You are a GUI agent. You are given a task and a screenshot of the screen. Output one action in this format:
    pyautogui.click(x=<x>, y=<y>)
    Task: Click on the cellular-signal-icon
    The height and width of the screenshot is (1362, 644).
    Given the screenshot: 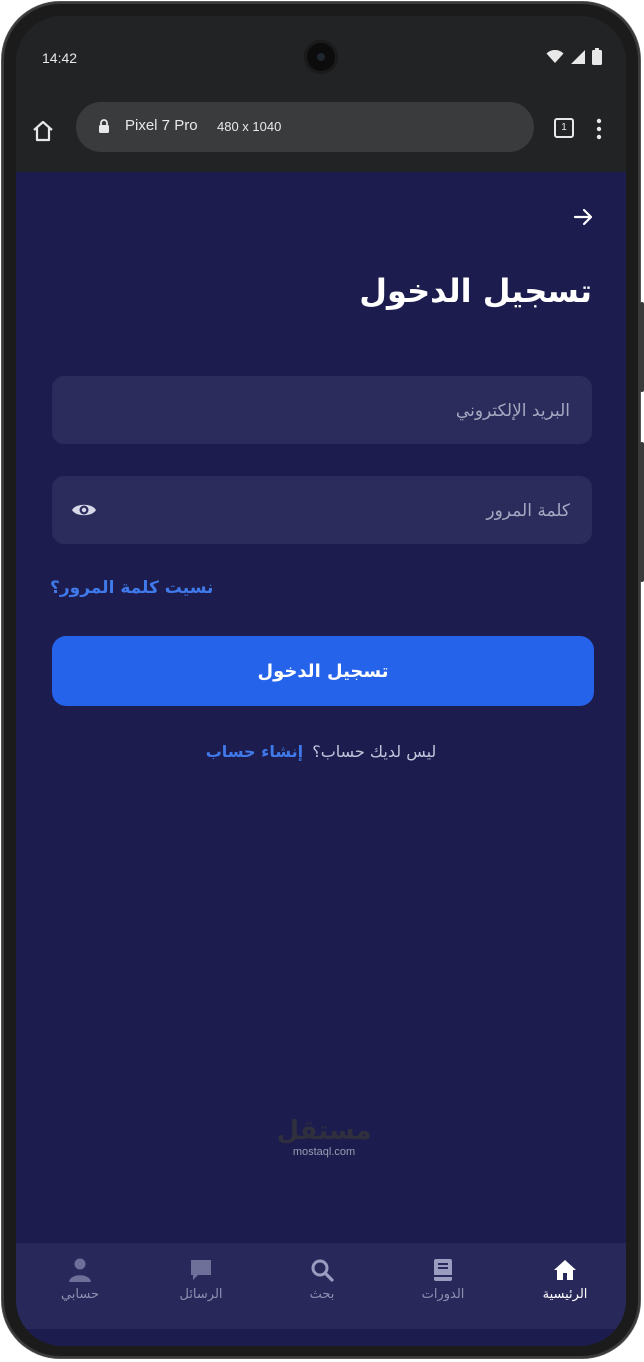 What is the action you would take?
    pyautogui.click(x=578, y=56)
    